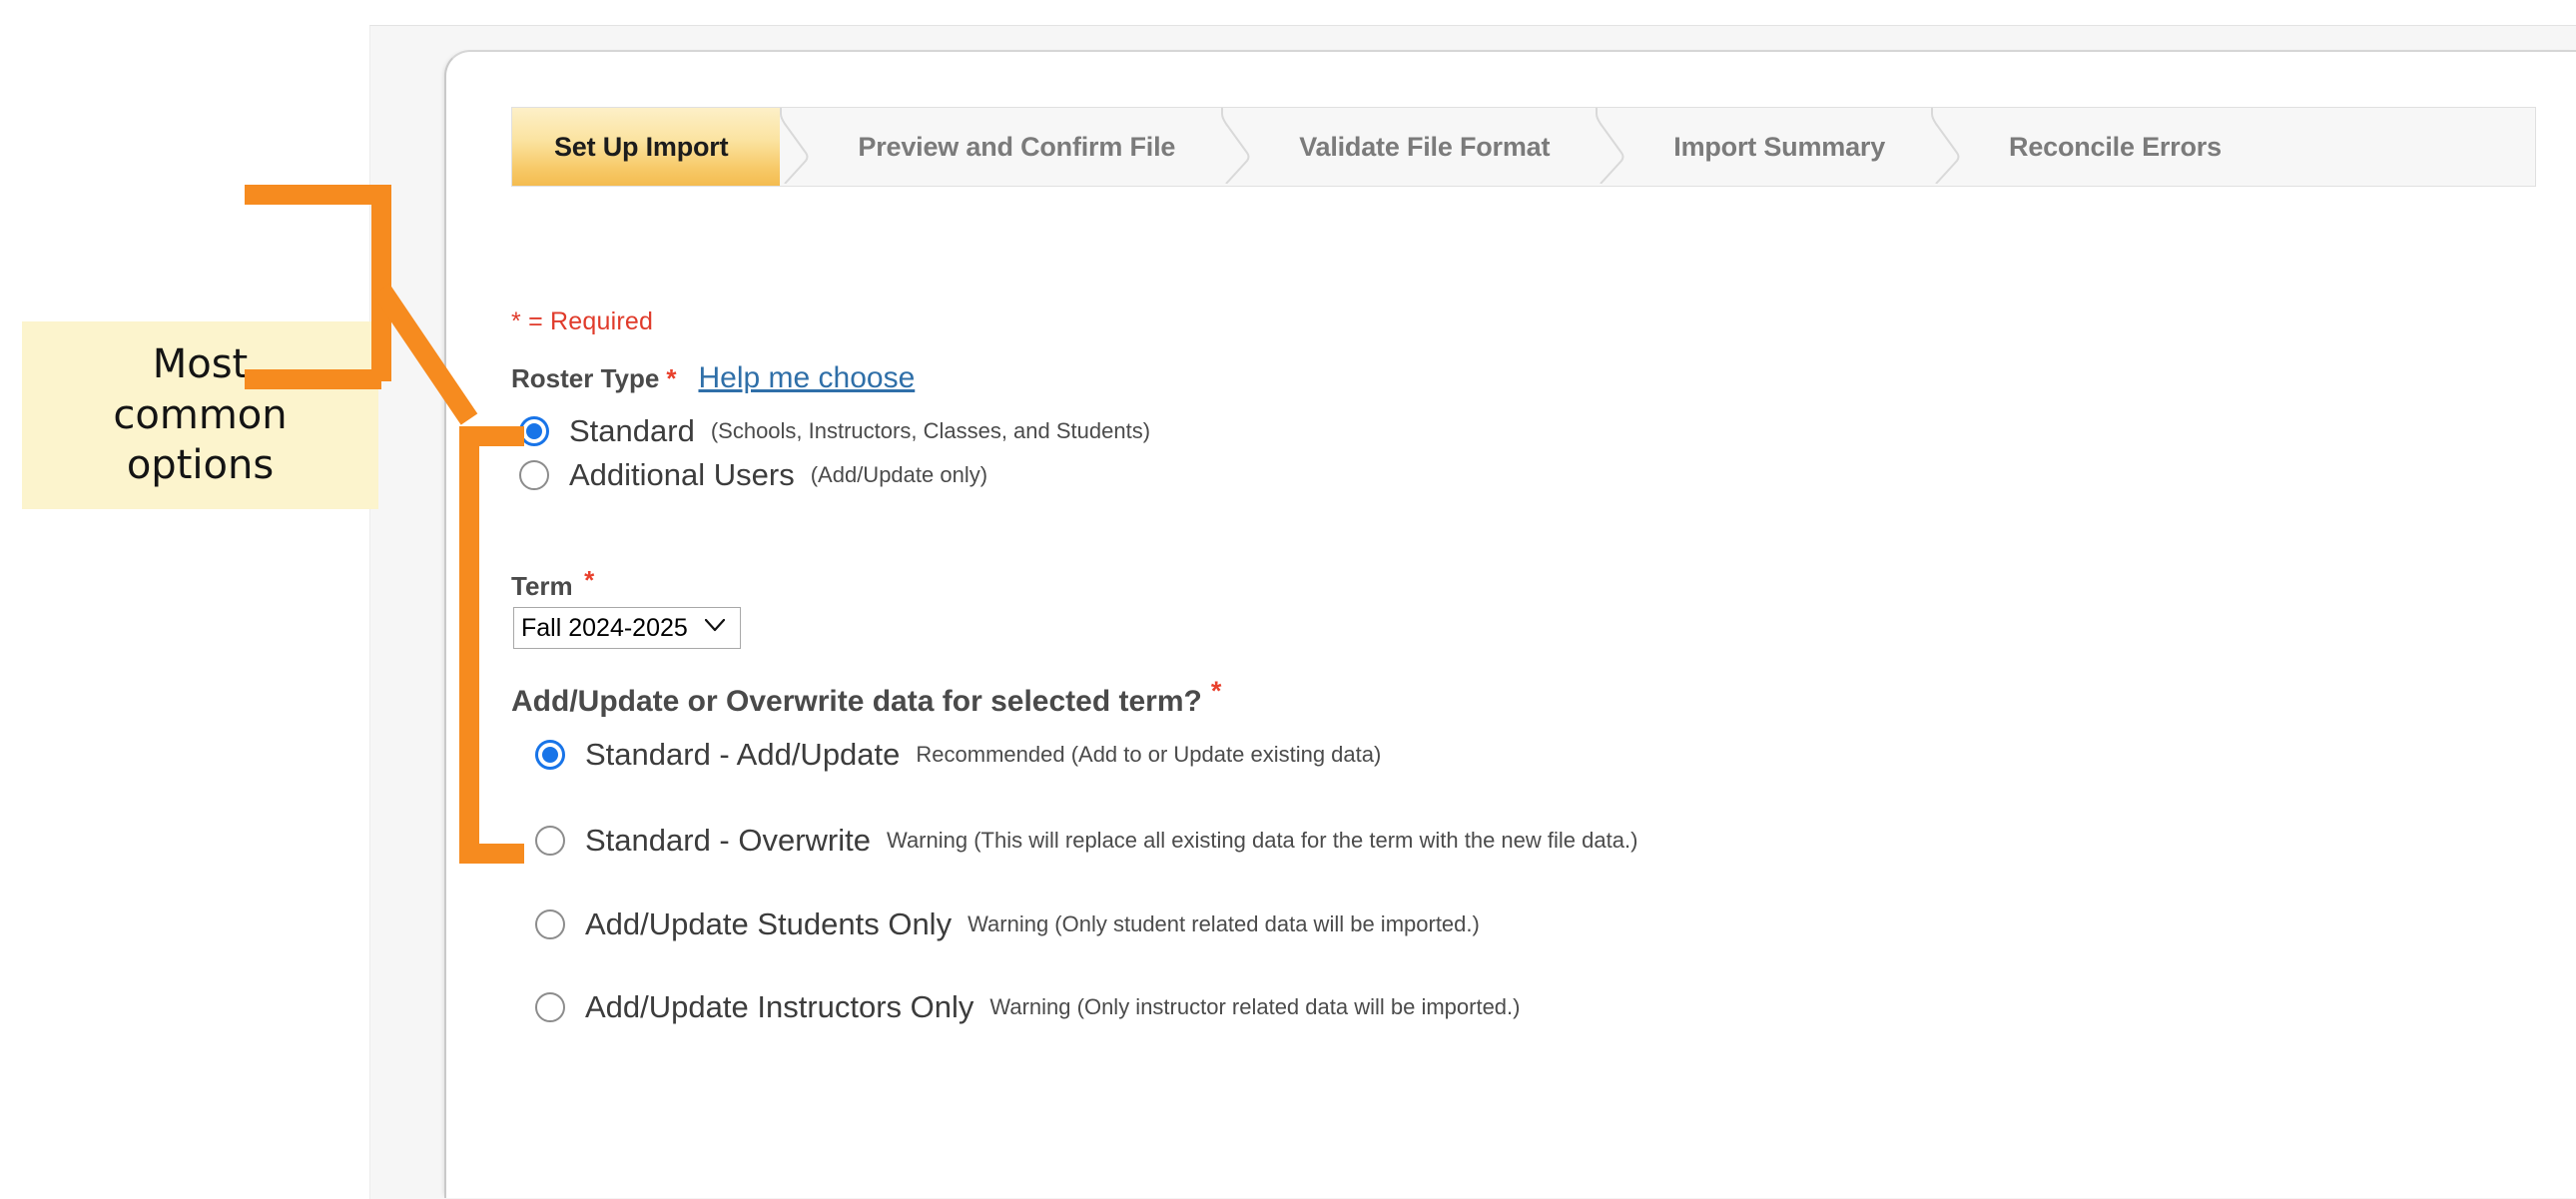 Image resolution: width=2576 pixels, height=1199 pixels. Describe the element at coordinates (542, 586) in the screenshot. I see `term-label: Term` at that location.